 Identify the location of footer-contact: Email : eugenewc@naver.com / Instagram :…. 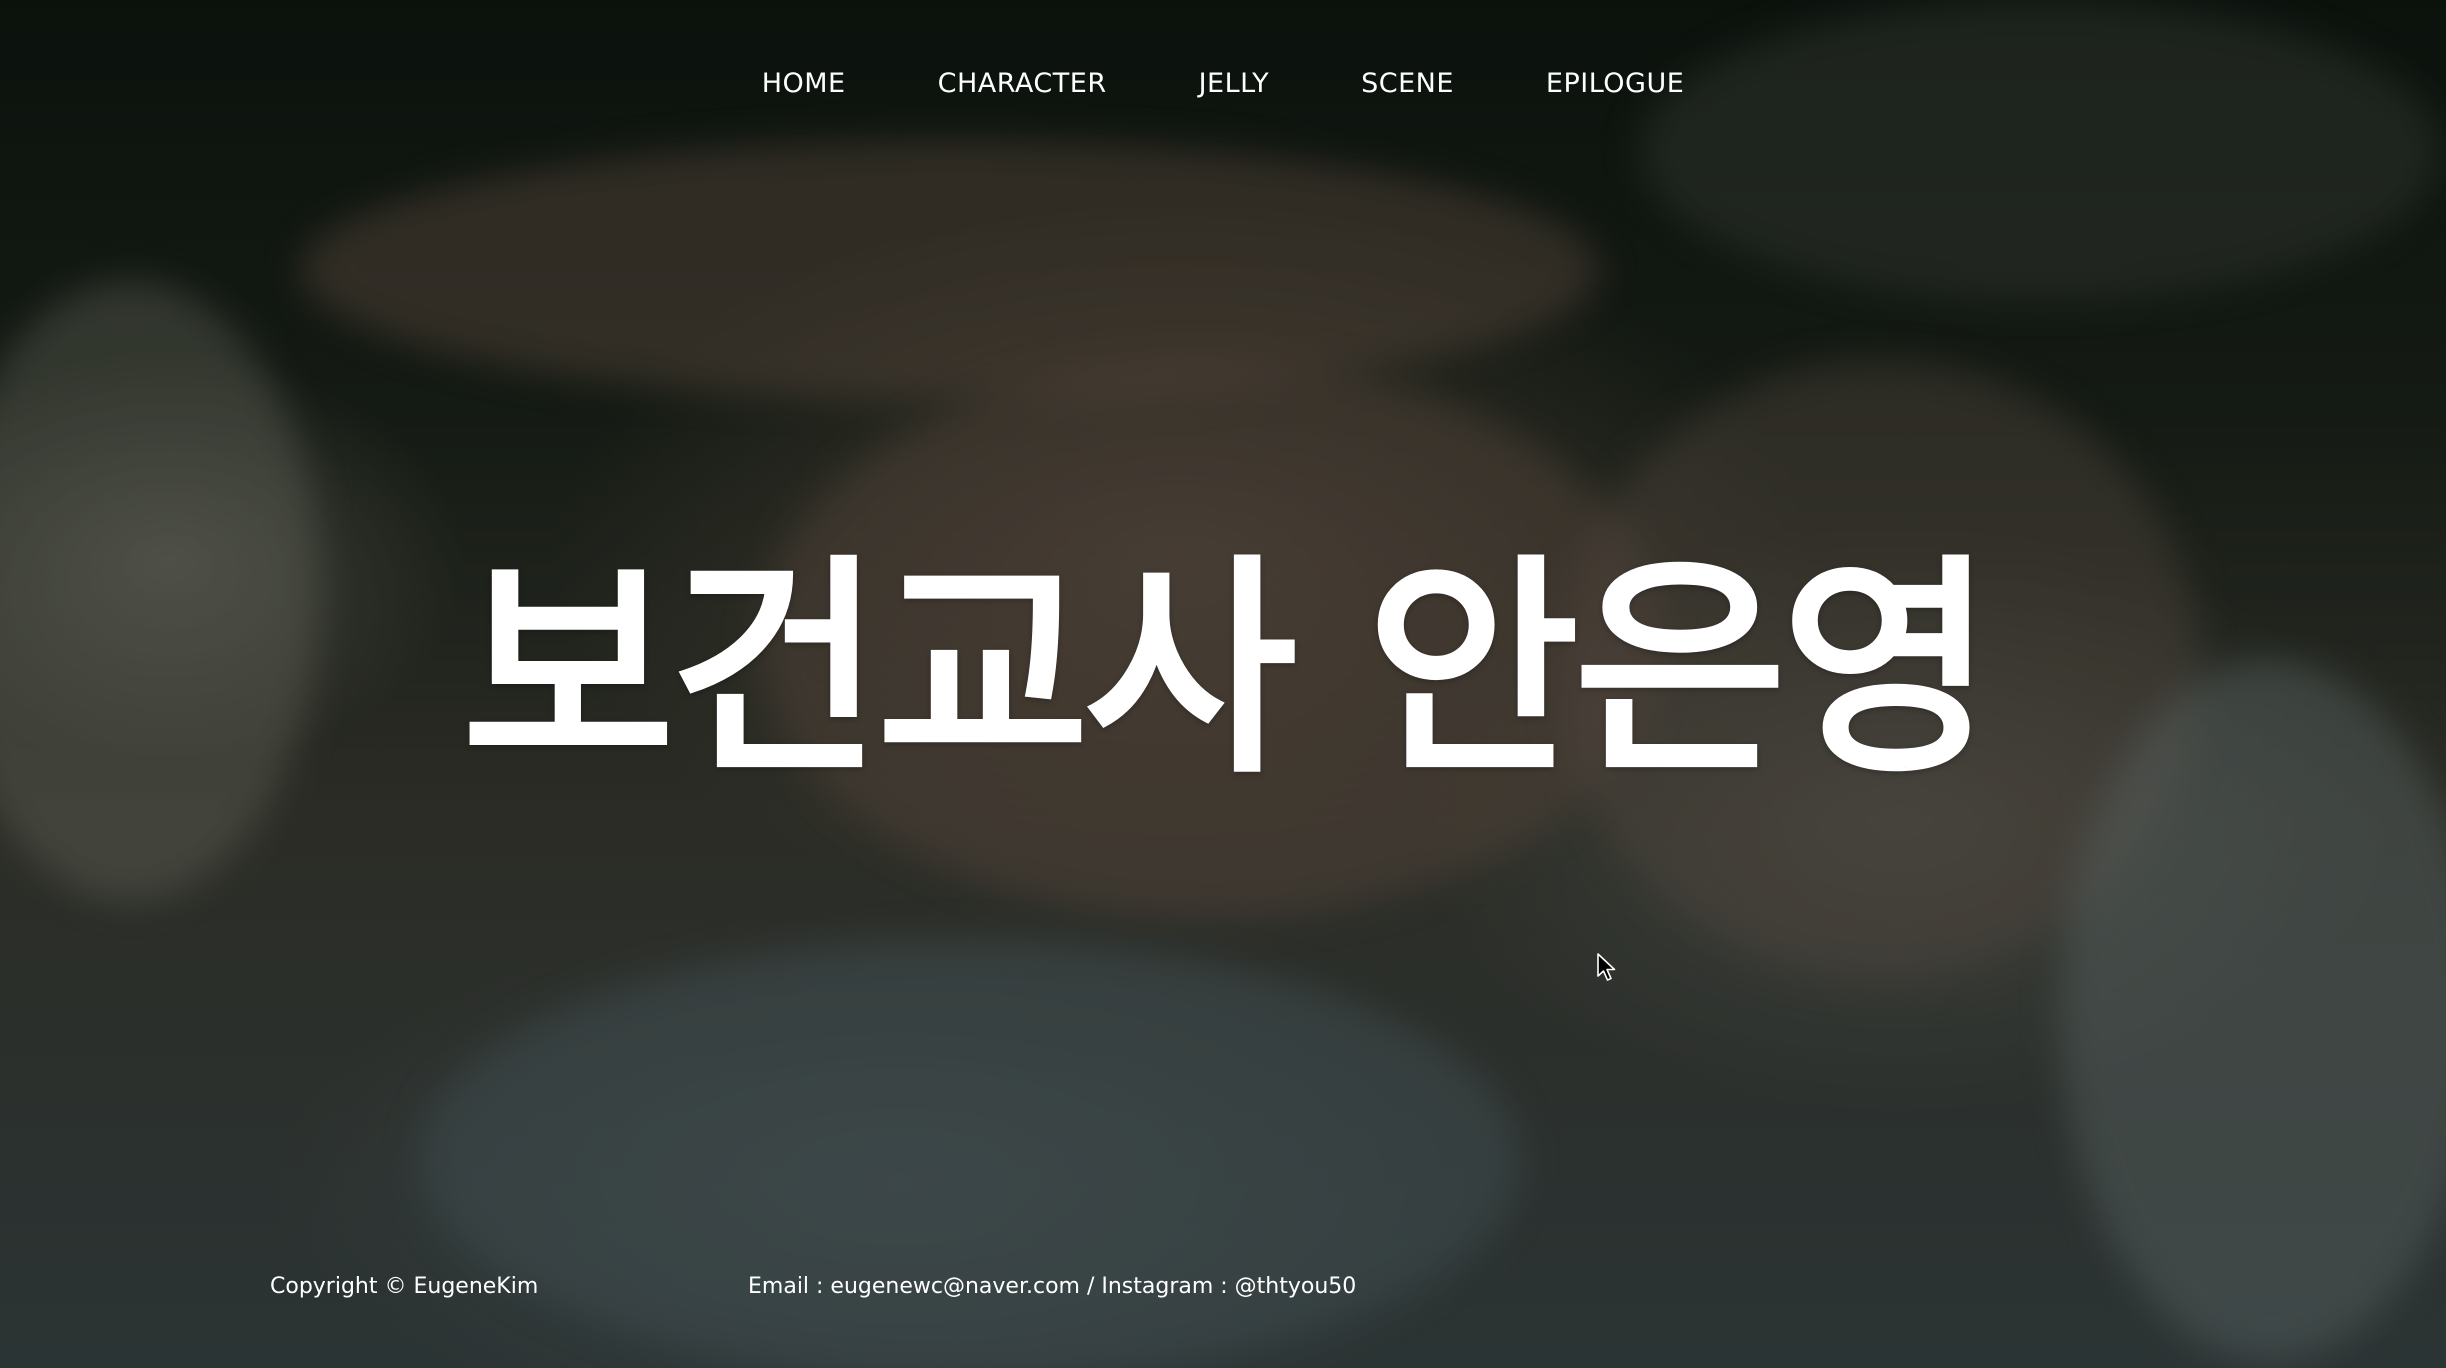
(1052, 1286).